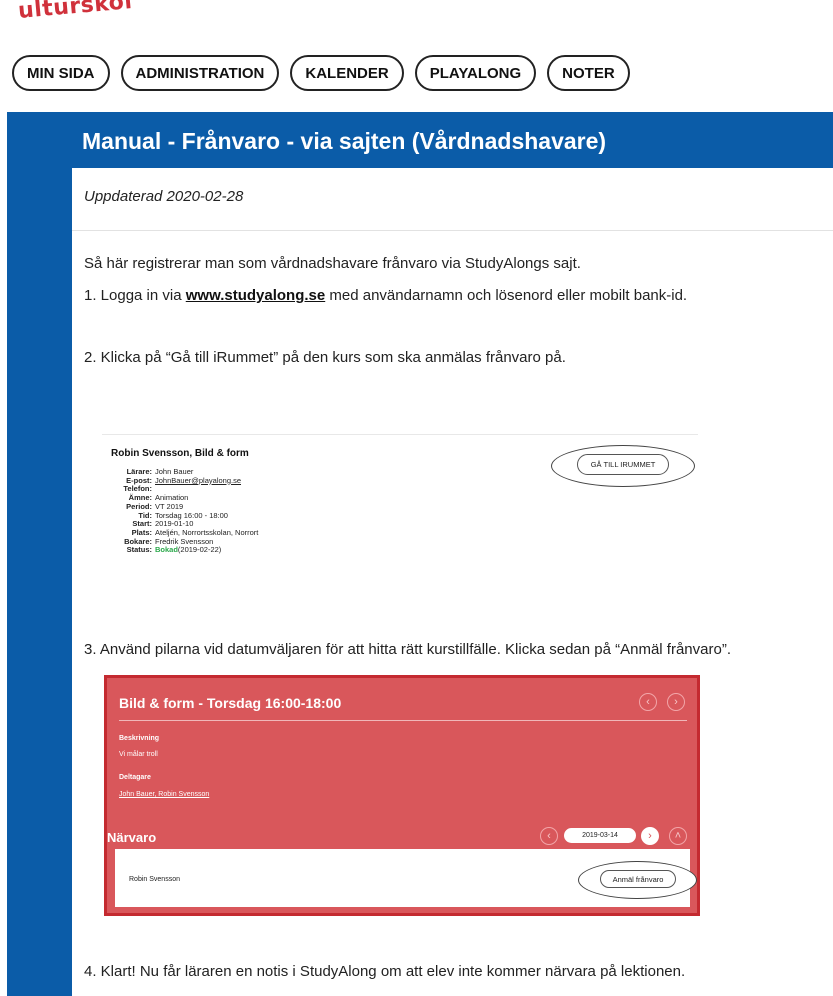  I want to click on status-date: (2019-02-22), so click(199, 550).